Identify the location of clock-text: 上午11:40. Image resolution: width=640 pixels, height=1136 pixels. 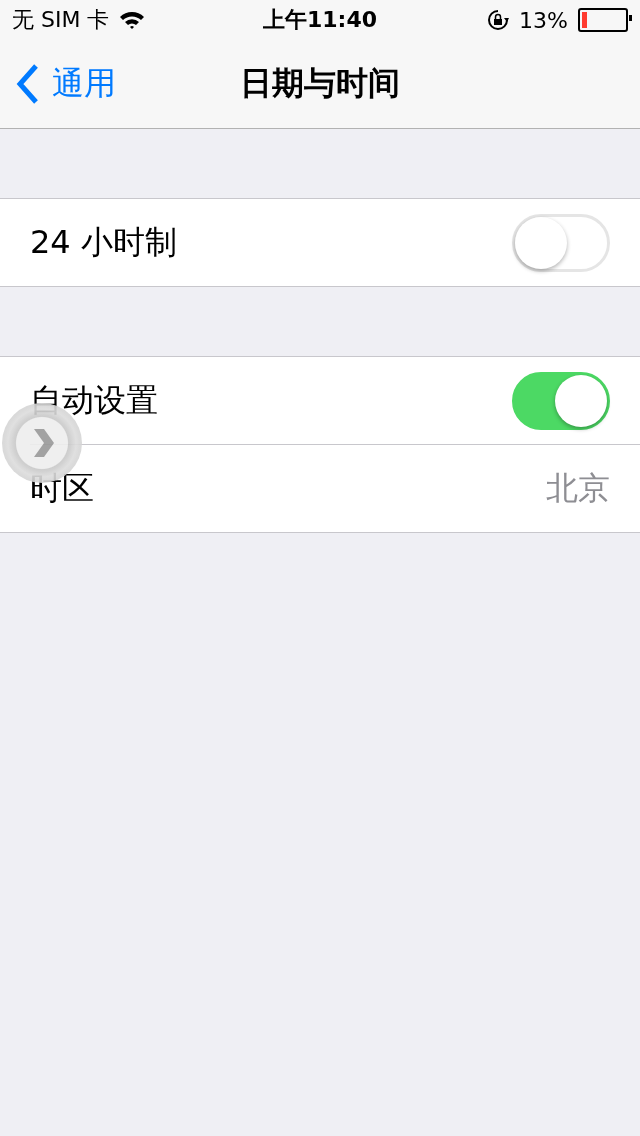
(320, 20).